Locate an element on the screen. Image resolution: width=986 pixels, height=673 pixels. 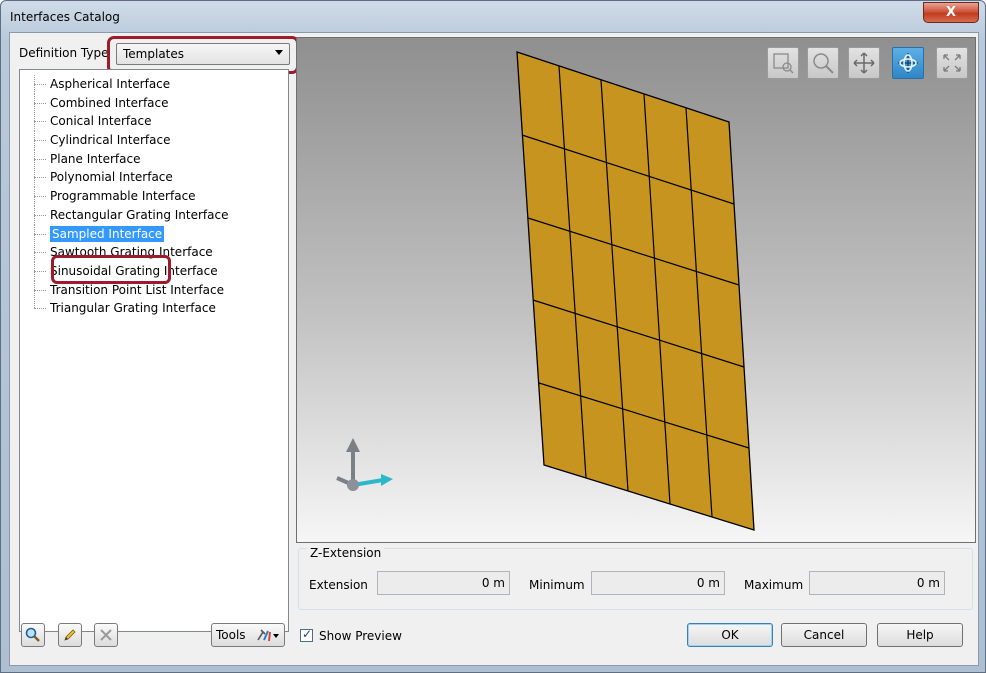
close-button: X is located at coordinates (951, 12).